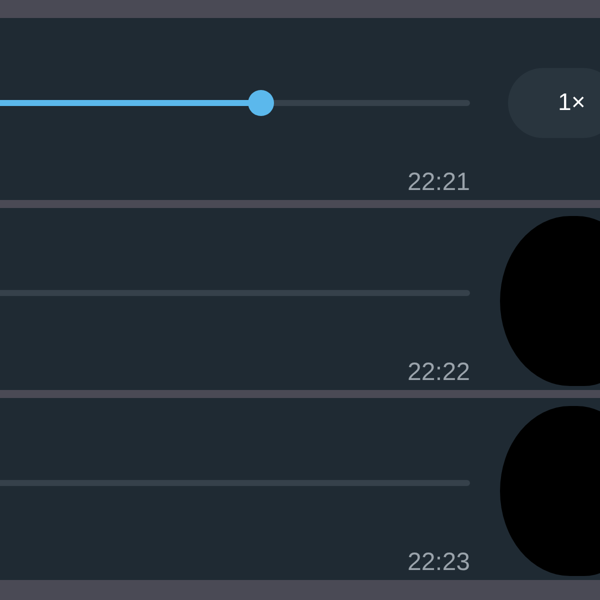  Describe the element at coordinates (235, 103) in the screenshot. I see `audio-progress-slider` at that location.